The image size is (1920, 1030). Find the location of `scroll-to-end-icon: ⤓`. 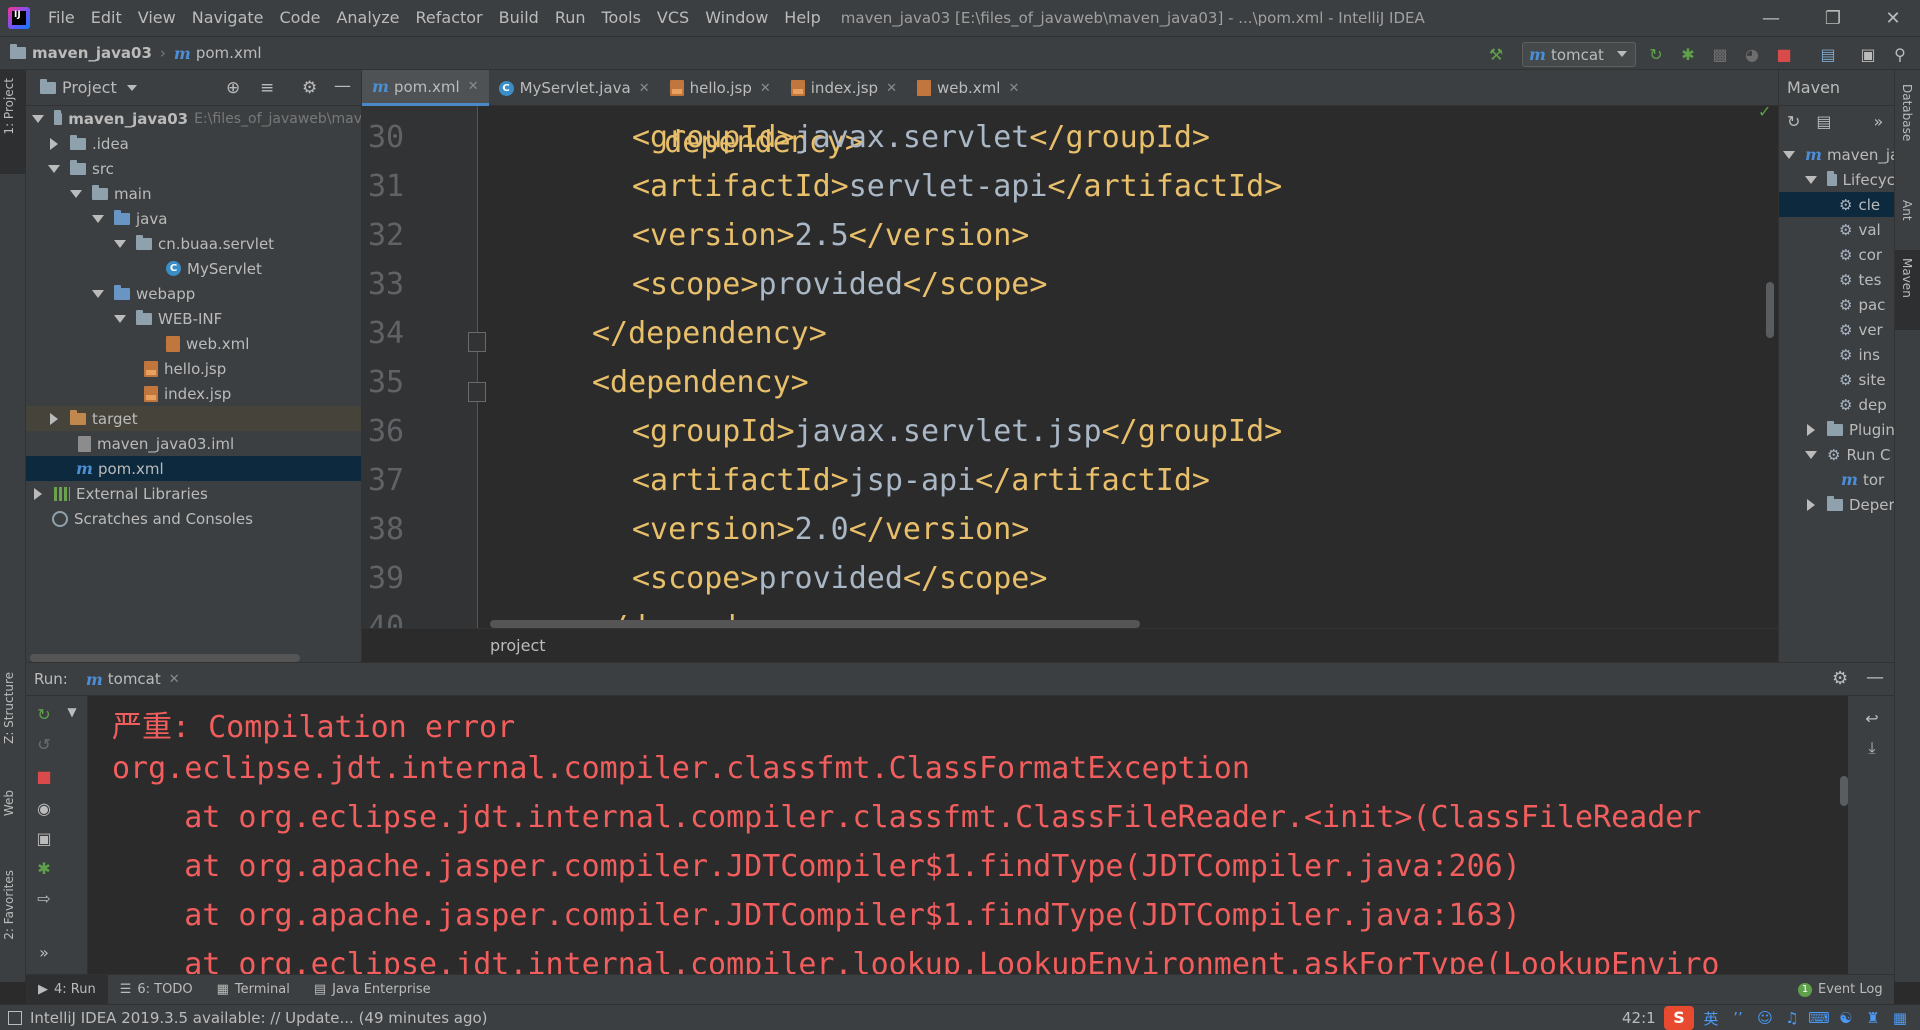

scroll-to-end-icon: ⤓ is located at coordinates (1872, 748).